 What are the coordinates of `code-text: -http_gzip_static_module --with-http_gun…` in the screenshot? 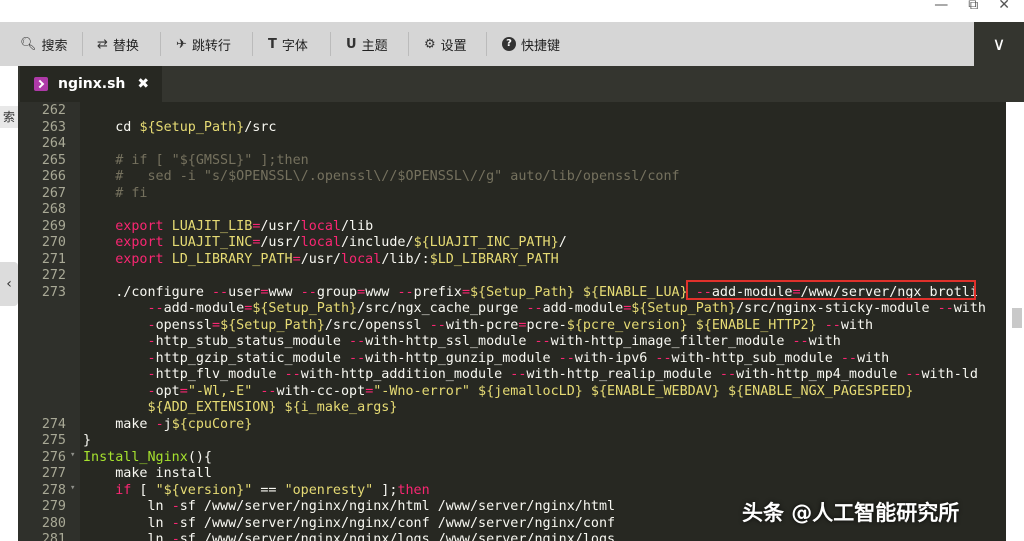 It's located at (486, 358).